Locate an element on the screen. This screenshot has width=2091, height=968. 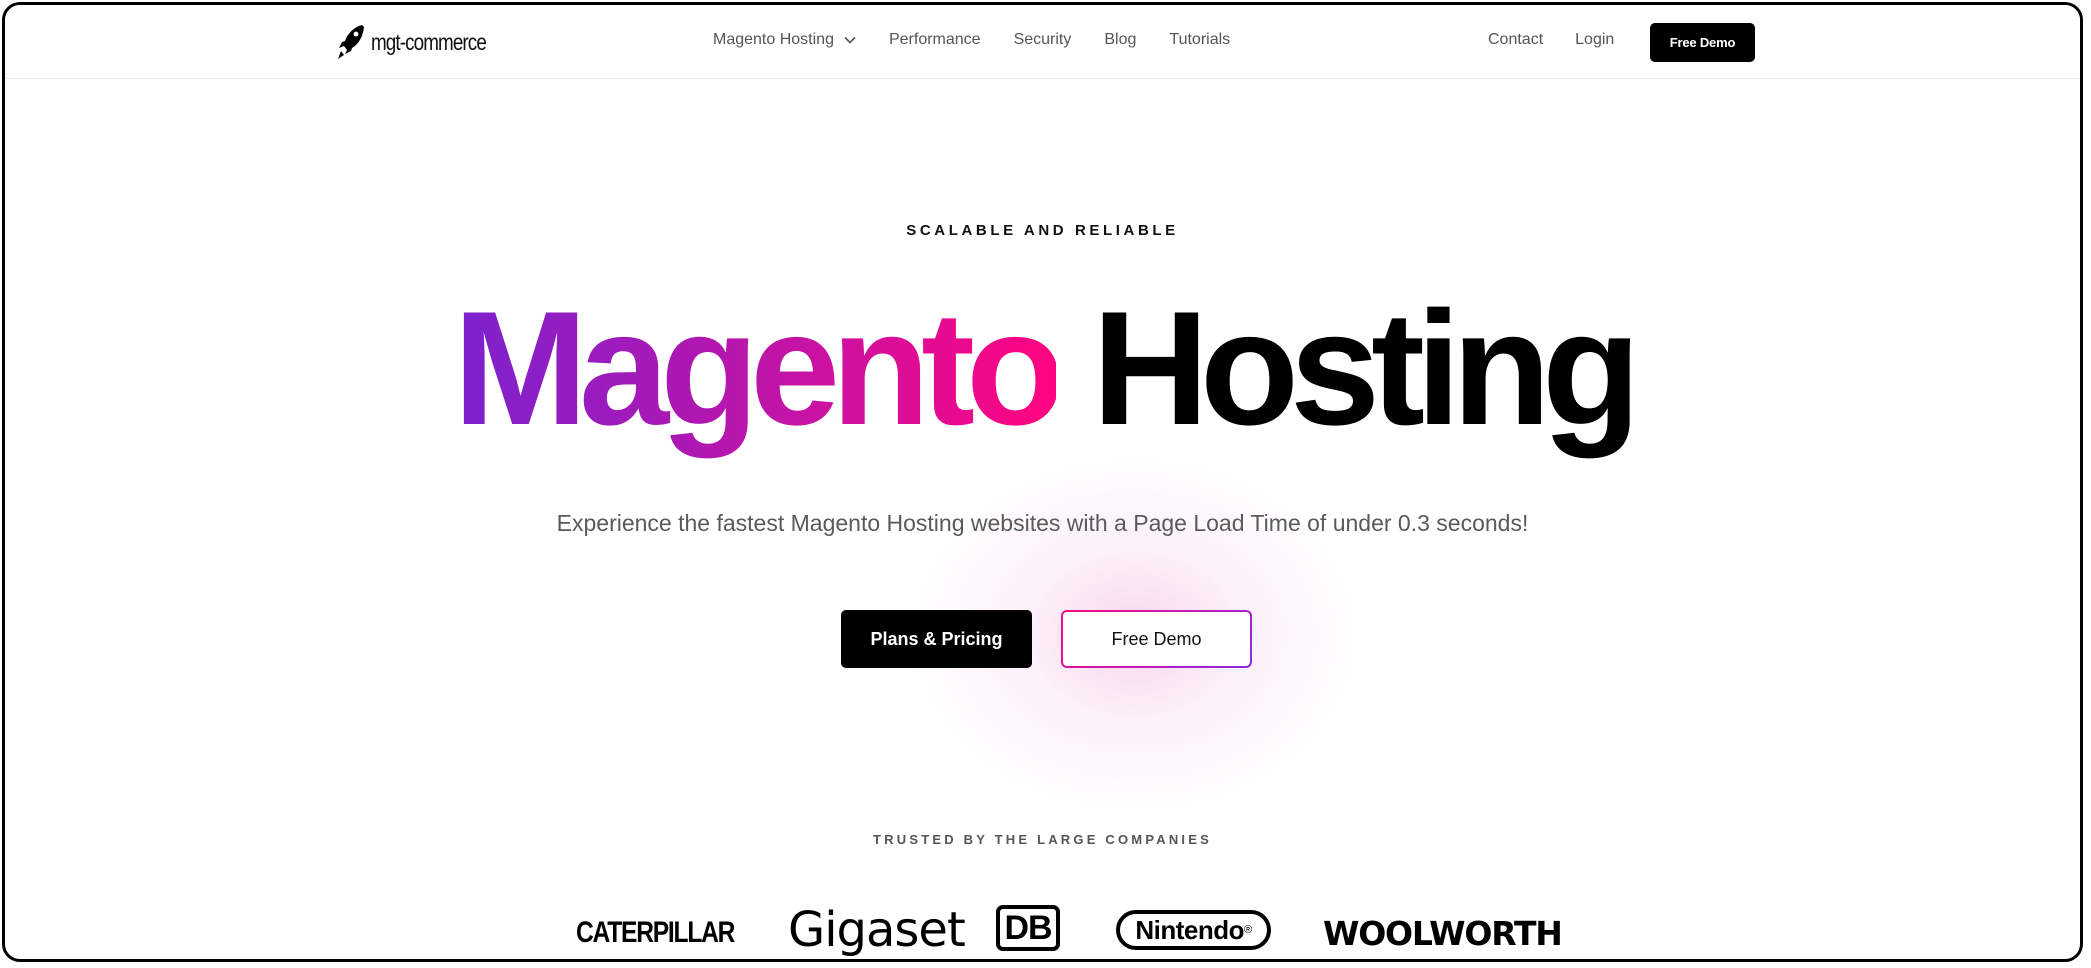
db-logo: DB is located at coordinates (1028, 928).